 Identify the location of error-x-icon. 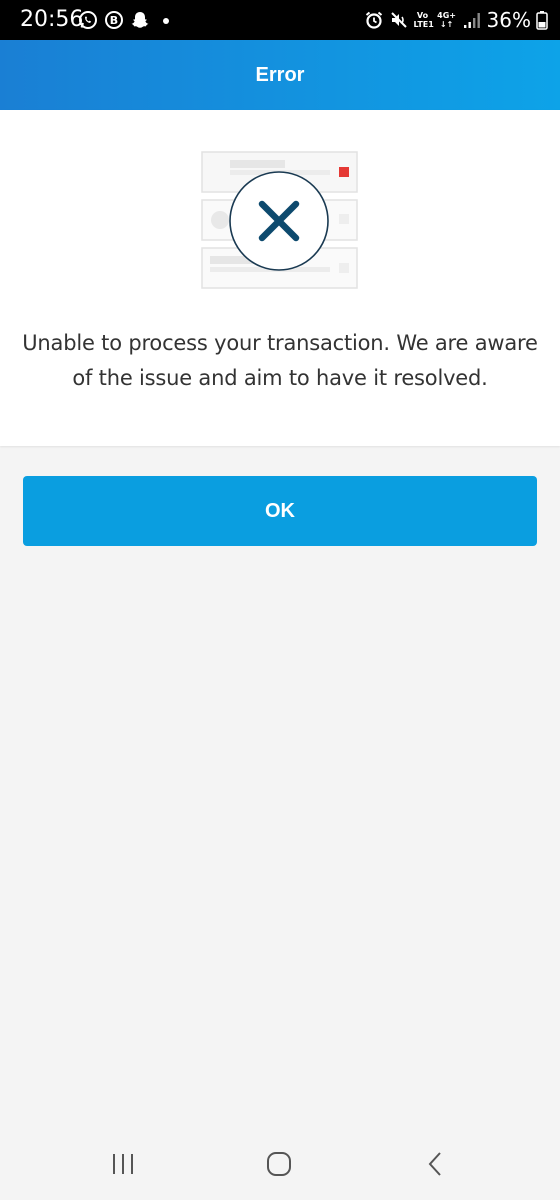
(279, 221).